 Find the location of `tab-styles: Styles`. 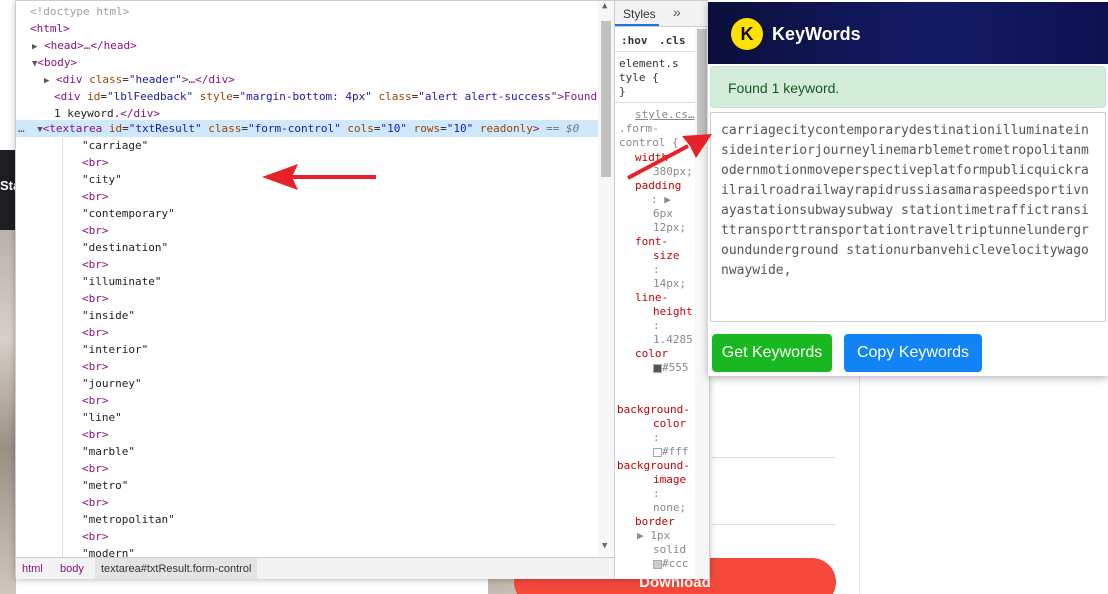

tab-styles: Styles is located at coordinates (639, 14).